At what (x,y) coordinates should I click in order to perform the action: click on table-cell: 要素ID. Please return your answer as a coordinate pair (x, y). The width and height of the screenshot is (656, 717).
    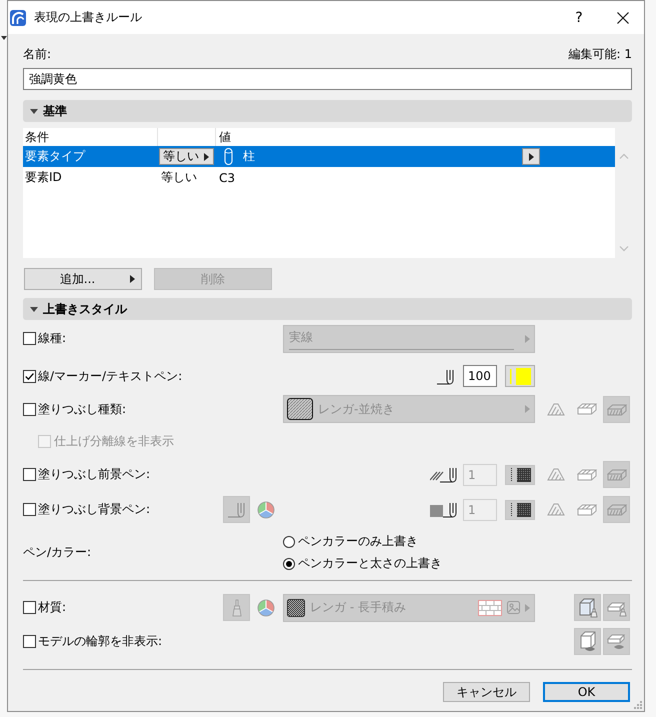
    Looking at the image, I should click on (43, 177).